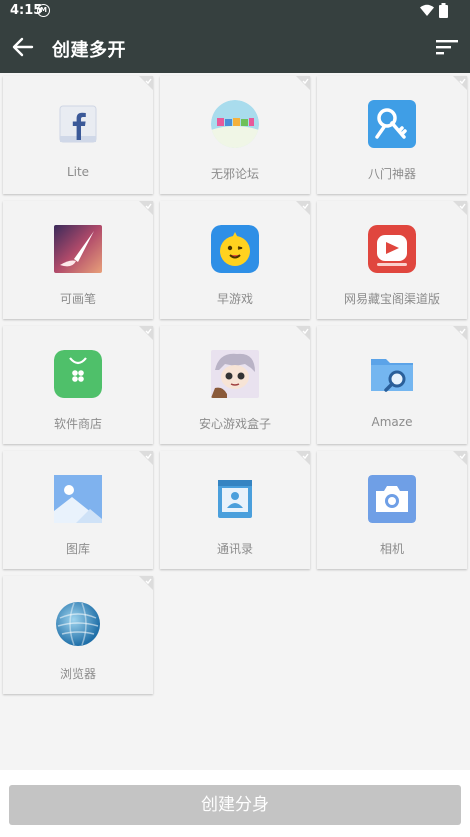 The height and width of the screenshot is (837, 470). Describe the element at coordinates (89, 50) in the screenshot. I see `page-title: 创建多开` at that location.